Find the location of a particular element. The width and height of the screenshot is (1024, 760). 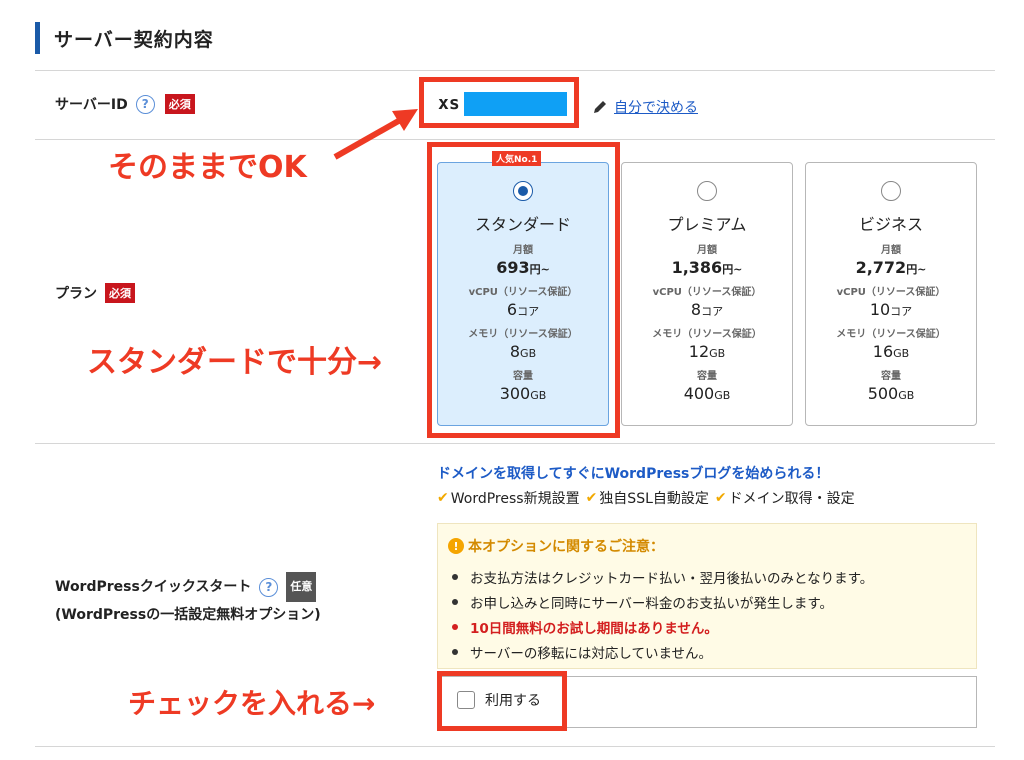

plan-price: 2,772円~ is located at coordinates (891, 267).